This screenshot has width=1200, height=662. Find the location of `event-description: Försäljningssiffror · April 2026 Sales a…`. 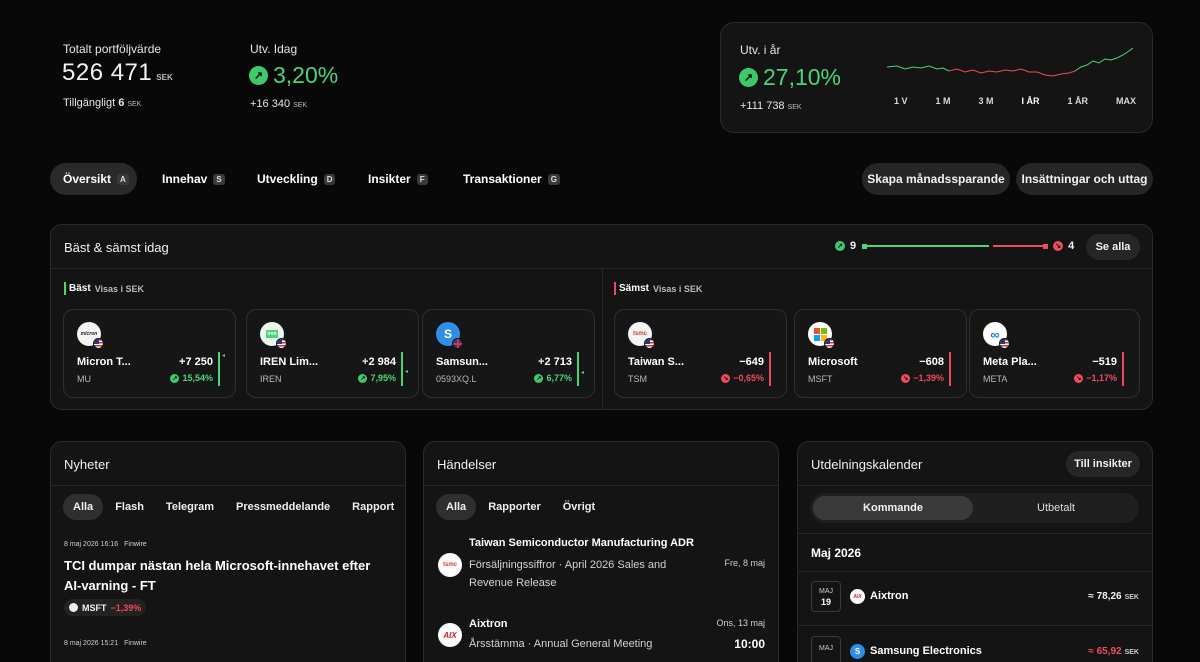

event-description: Försäljningssiffror · April 2026 Sales a… is located at coordinates (568, 574).